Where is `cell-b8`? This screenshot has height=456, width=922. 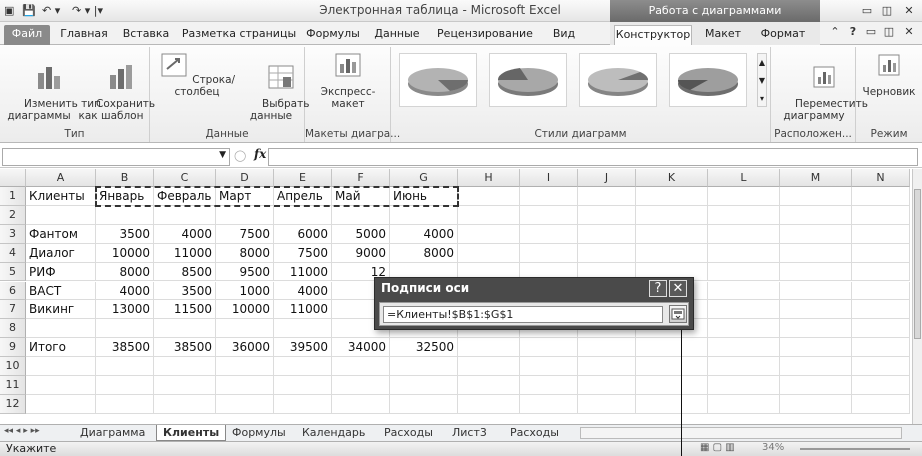 cell-b8 is located at coordinates (125, 329).